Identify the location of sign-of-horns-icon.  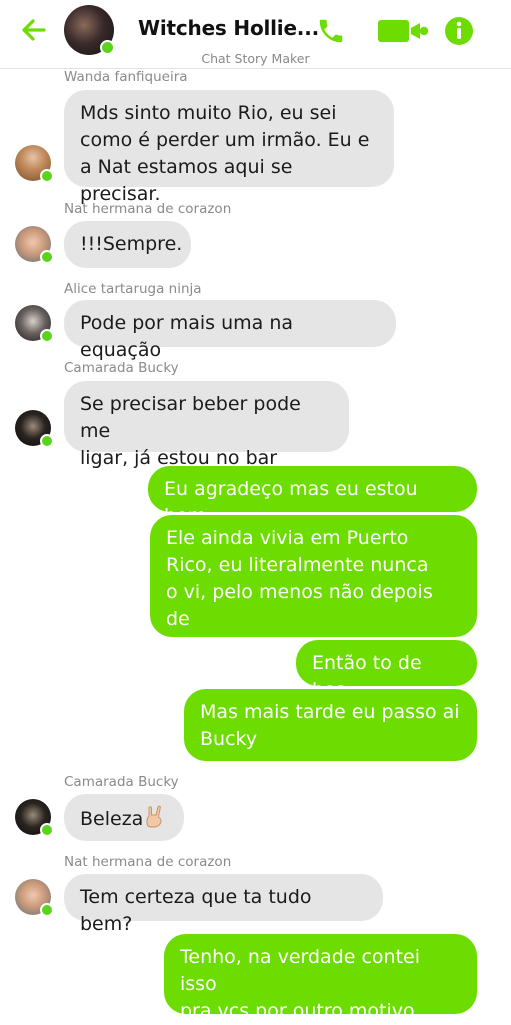
(154, 816).